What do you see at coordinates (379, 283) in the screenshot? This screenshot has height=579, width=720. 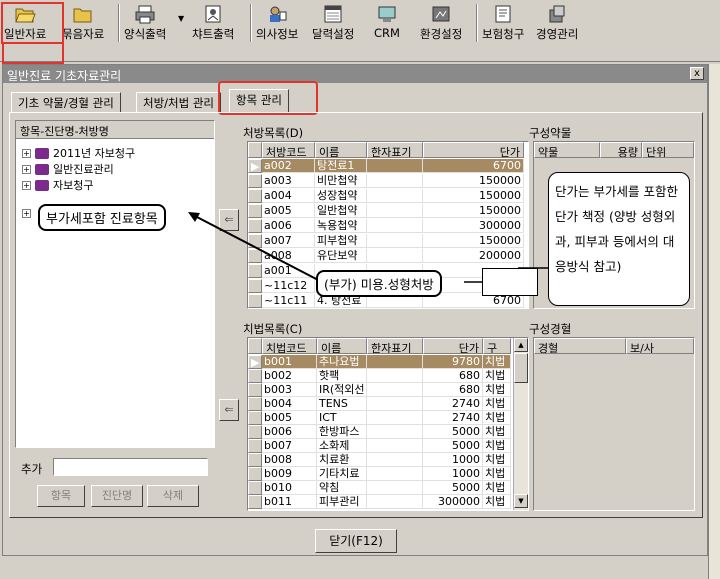 I see `annotation-cosmetic: (부가) 미용.성형처방` at bounding box center [379, 283].